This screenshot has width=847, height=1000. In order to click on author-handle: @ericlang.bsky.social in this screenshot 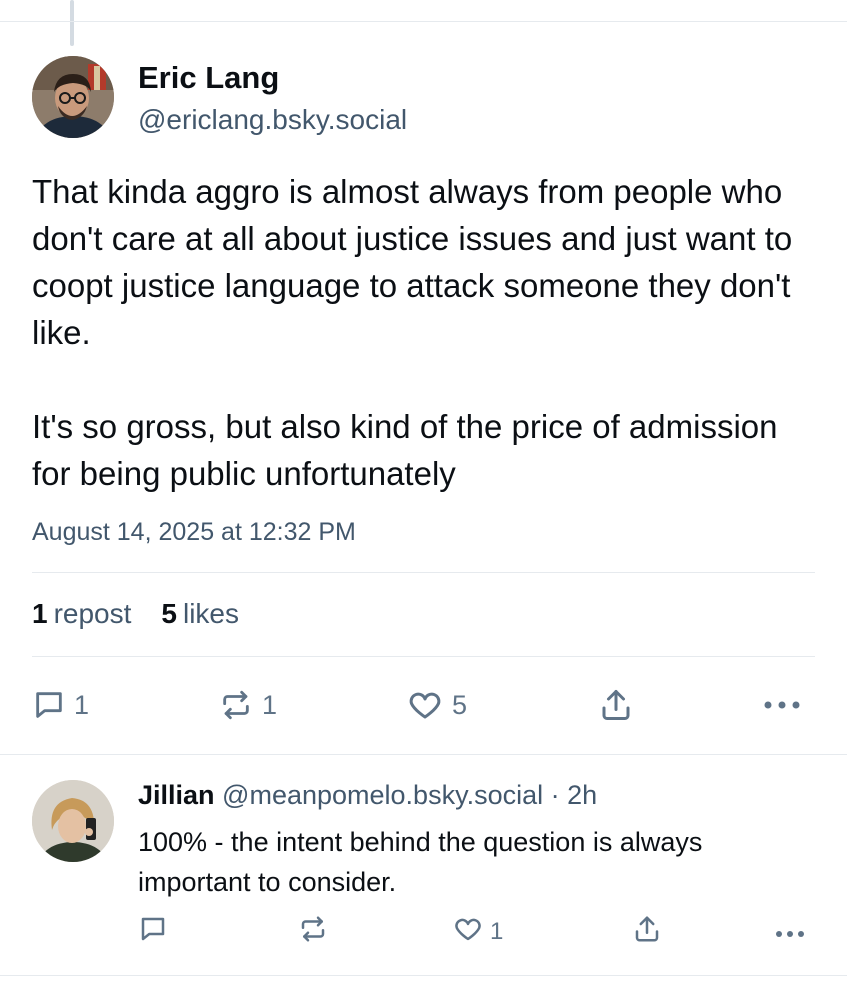, I will do `click(272, 120)`.